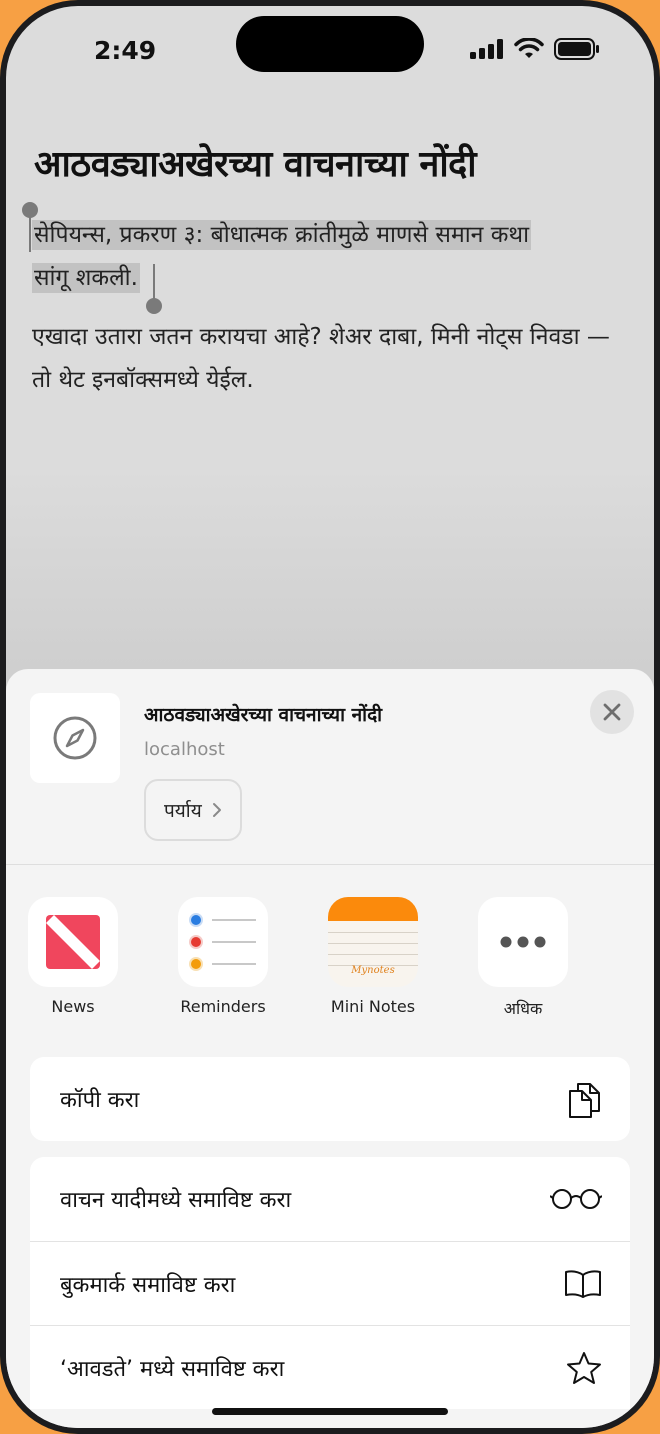  Describe the element at coordinates (184, 749) in the screenshot. I see `share-page-host: localhost` at that location.